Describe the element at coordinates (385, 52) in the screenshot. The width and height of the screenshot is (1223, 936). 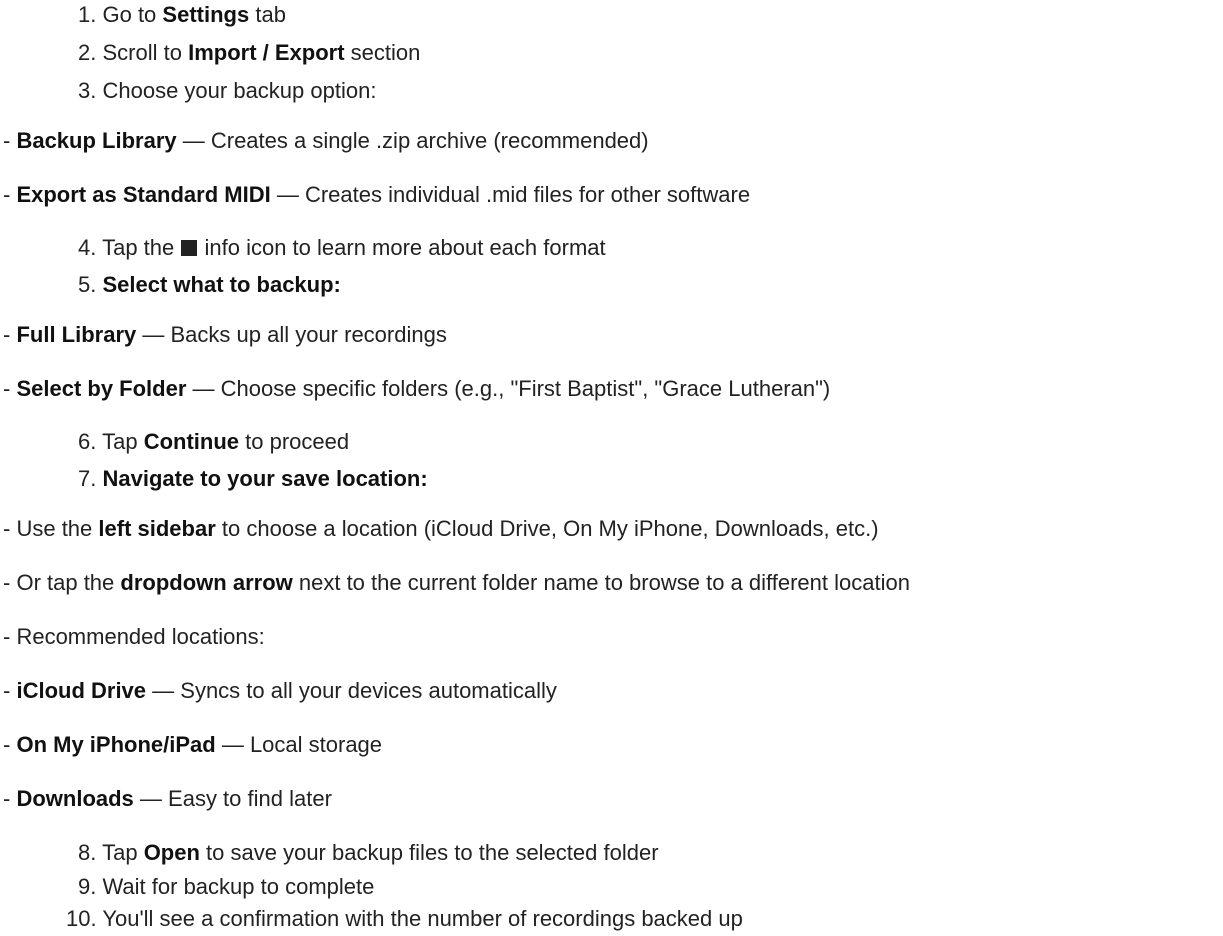
I see `step-text: section` at that location.